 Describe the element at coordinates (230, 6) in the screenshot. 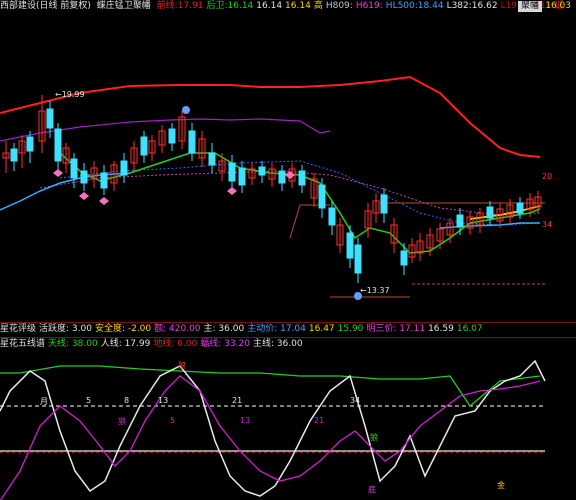

I see `header-item-1: 后卫:16.14` at that location.